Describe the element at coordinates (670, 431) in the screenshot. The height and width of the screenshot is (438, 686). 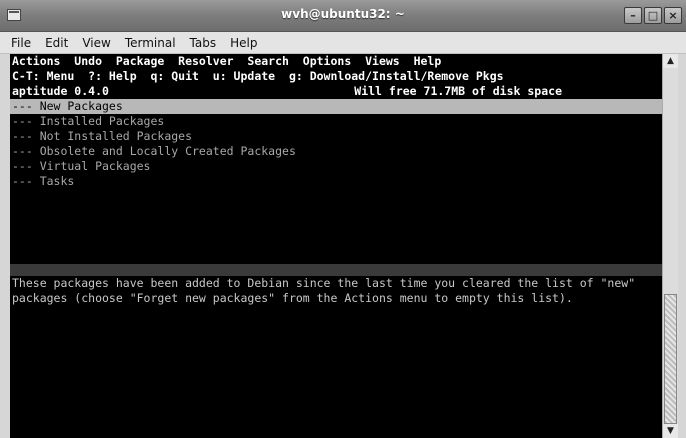
I see `scroll-down-icon: ▼` at that location.